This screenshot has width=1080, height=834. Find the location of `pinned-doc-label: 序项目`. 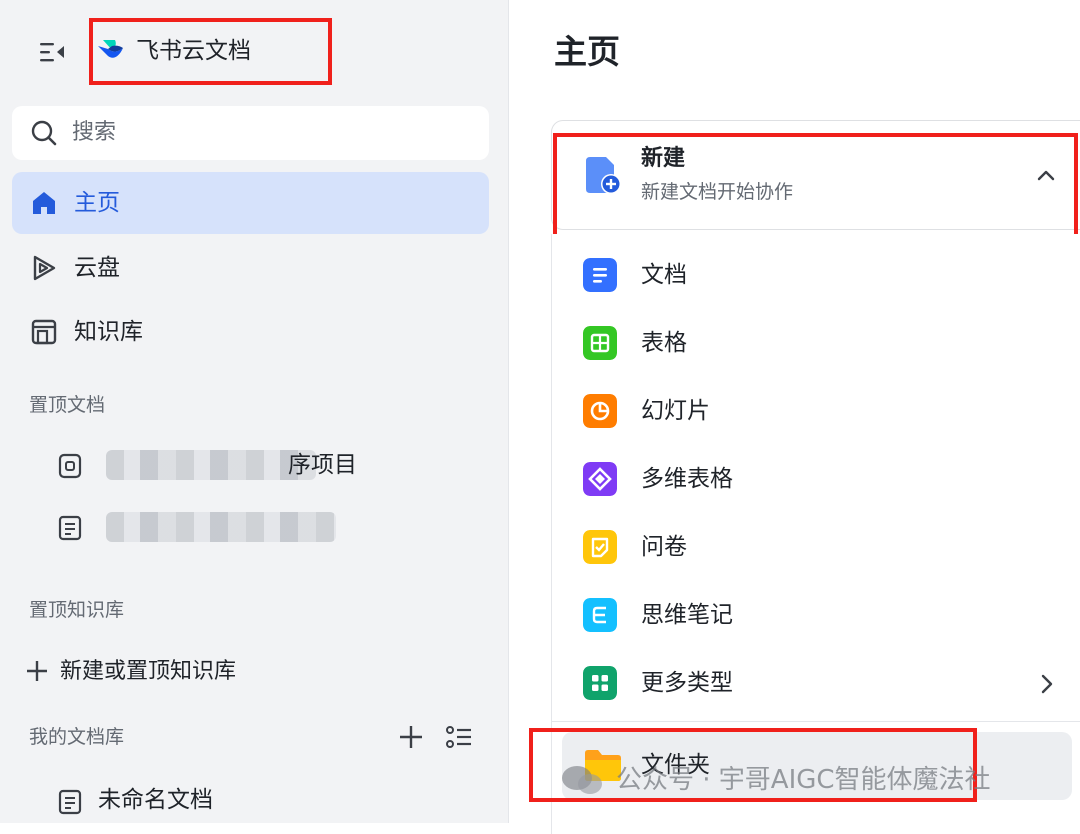

pinned-doc-label: 序项目 is located at coordinates (322, 465).